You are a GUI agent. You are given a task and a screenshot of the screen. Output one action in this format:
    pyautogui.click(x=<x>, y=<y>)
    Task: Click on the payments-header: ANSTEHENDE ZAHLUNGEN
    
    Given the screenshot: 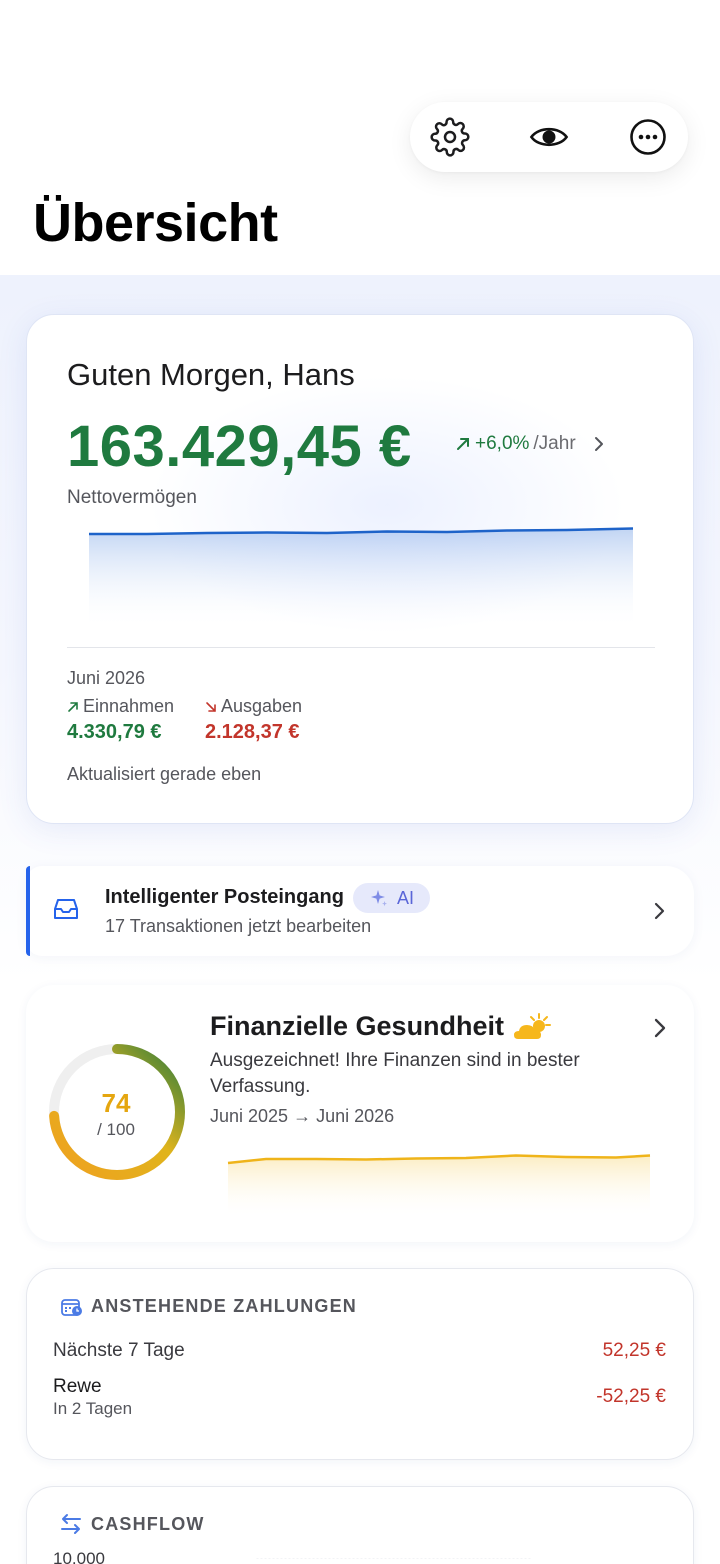 What is the action you would take?
    pyautogui.click(x=209, y=1306)
    